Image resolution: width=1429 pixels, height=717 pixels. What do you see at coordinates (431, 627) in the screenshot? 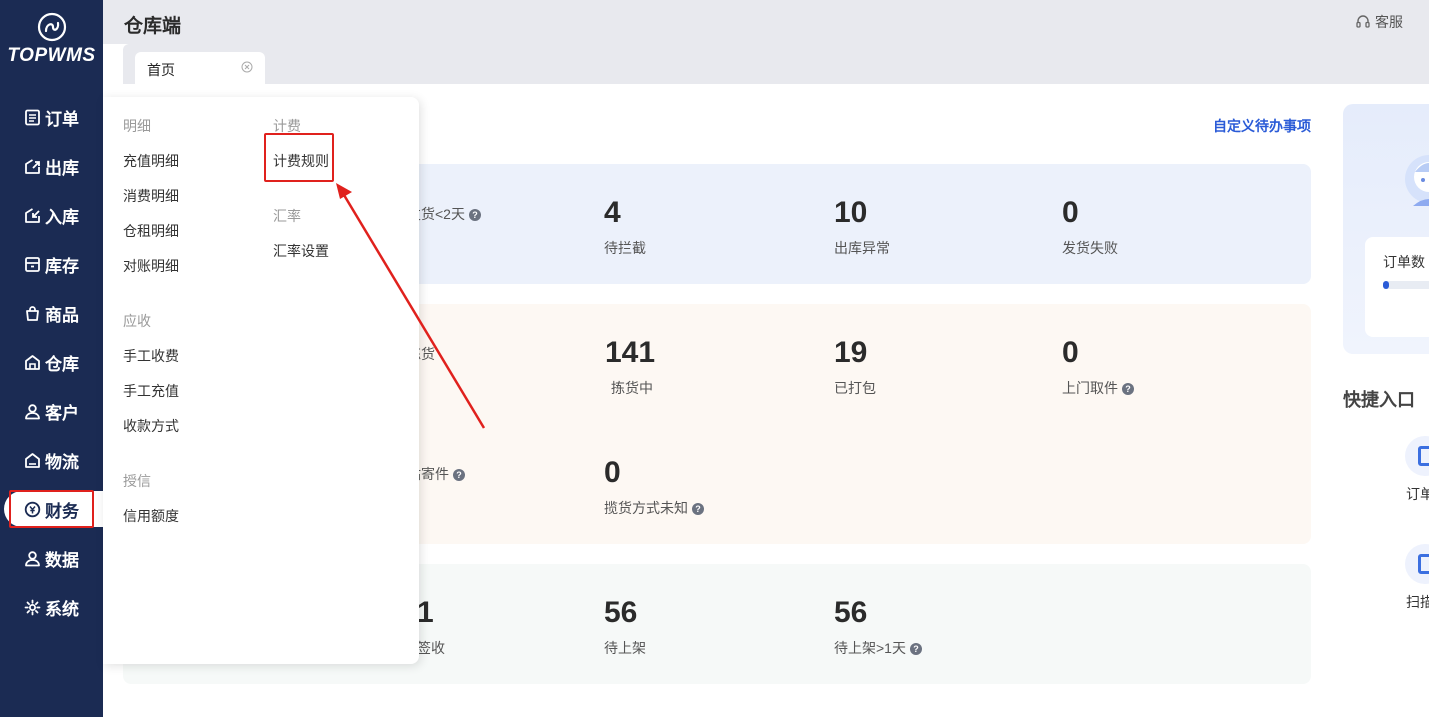
I see `stat-to-receive: 1 签收` at bounding box center [431, 627].